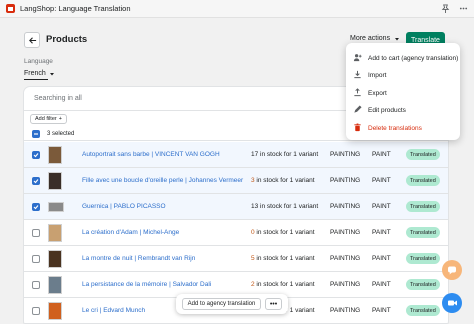 This screenshot has height=324, width=474. I want to click on selected-count: 3 selected, so click(61, 134).